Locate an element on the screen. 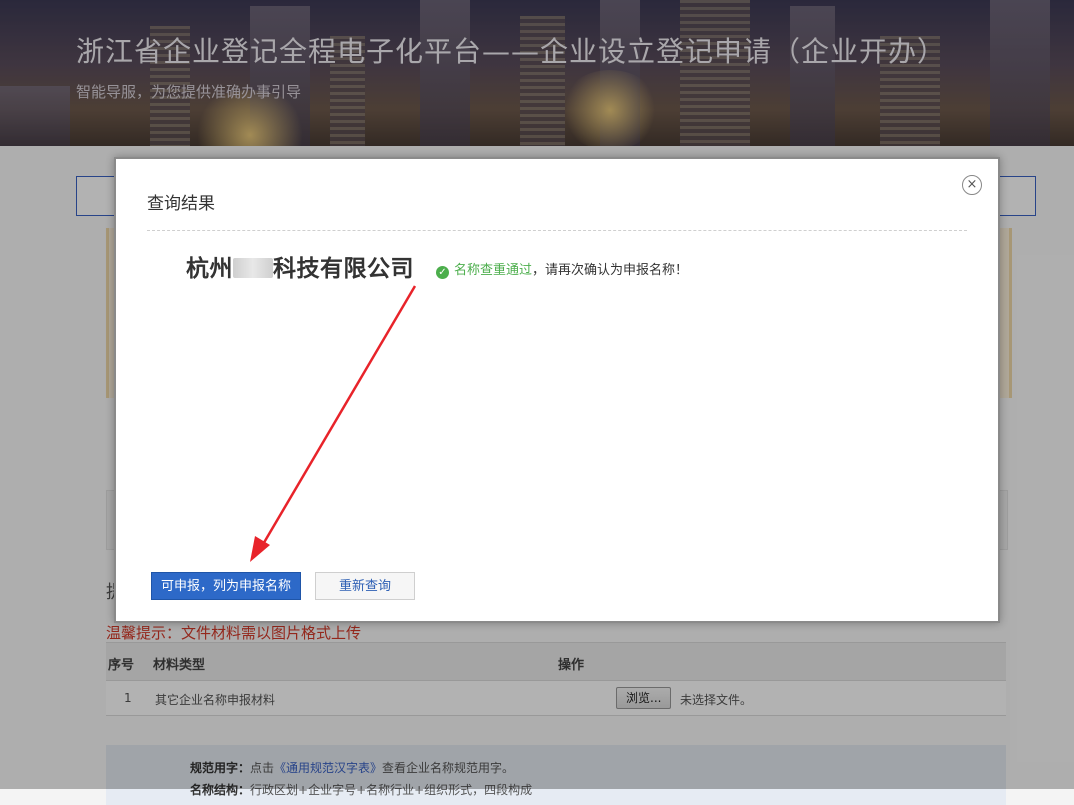  redacted-block is located at coordinates (253, 268).